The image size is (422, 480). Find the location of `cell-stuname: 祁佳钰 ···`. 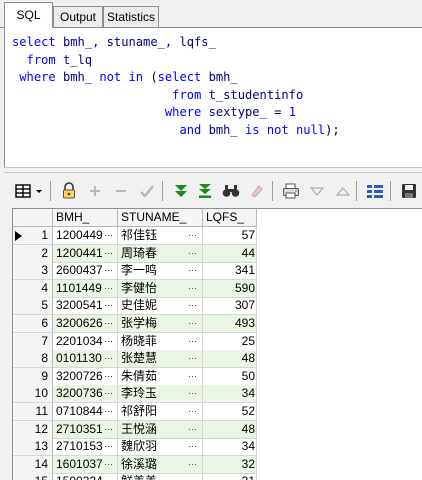

cell-stuname: 祁佳钰 ··· is located at coordinates (160, 236).